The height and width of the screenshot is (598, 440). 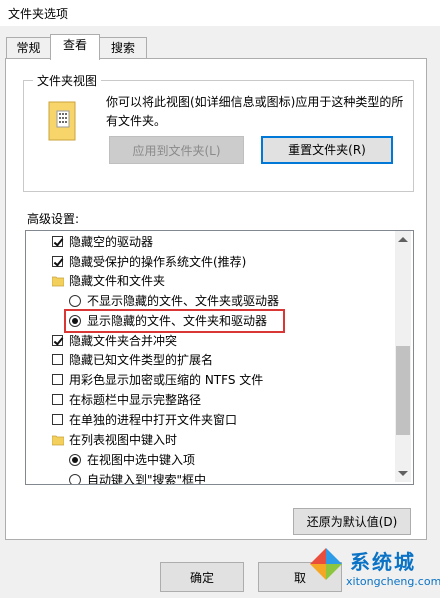 I want to click on watermark-logo-icon, so click(x=326, y=564).